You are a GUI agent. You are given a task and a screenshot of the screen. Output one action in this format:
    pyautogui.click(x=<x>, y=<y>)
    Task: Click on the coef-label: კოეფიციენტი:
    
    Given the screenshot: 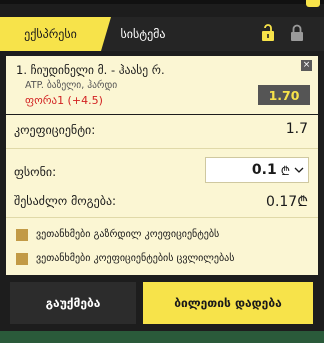 What is the action you would take?
    pyautogui.click(x=55, y=130)
    